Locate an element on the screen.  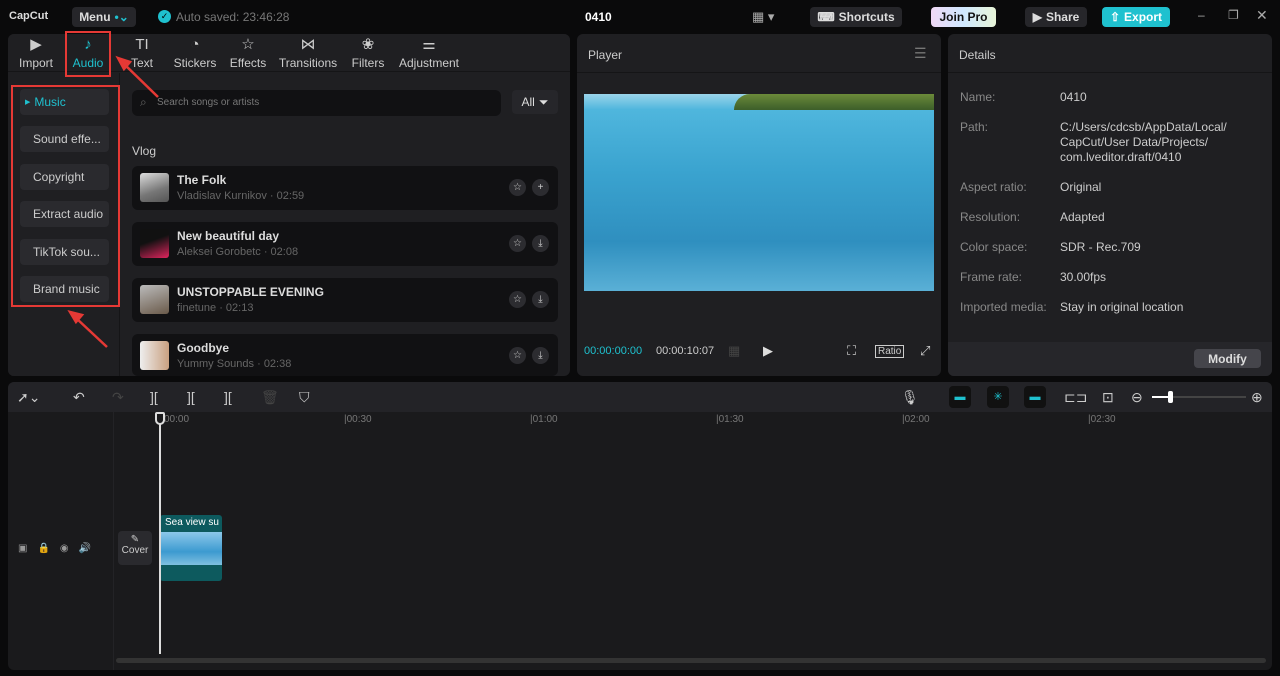
detail-value: Original is located at coordinates (1081, 187).